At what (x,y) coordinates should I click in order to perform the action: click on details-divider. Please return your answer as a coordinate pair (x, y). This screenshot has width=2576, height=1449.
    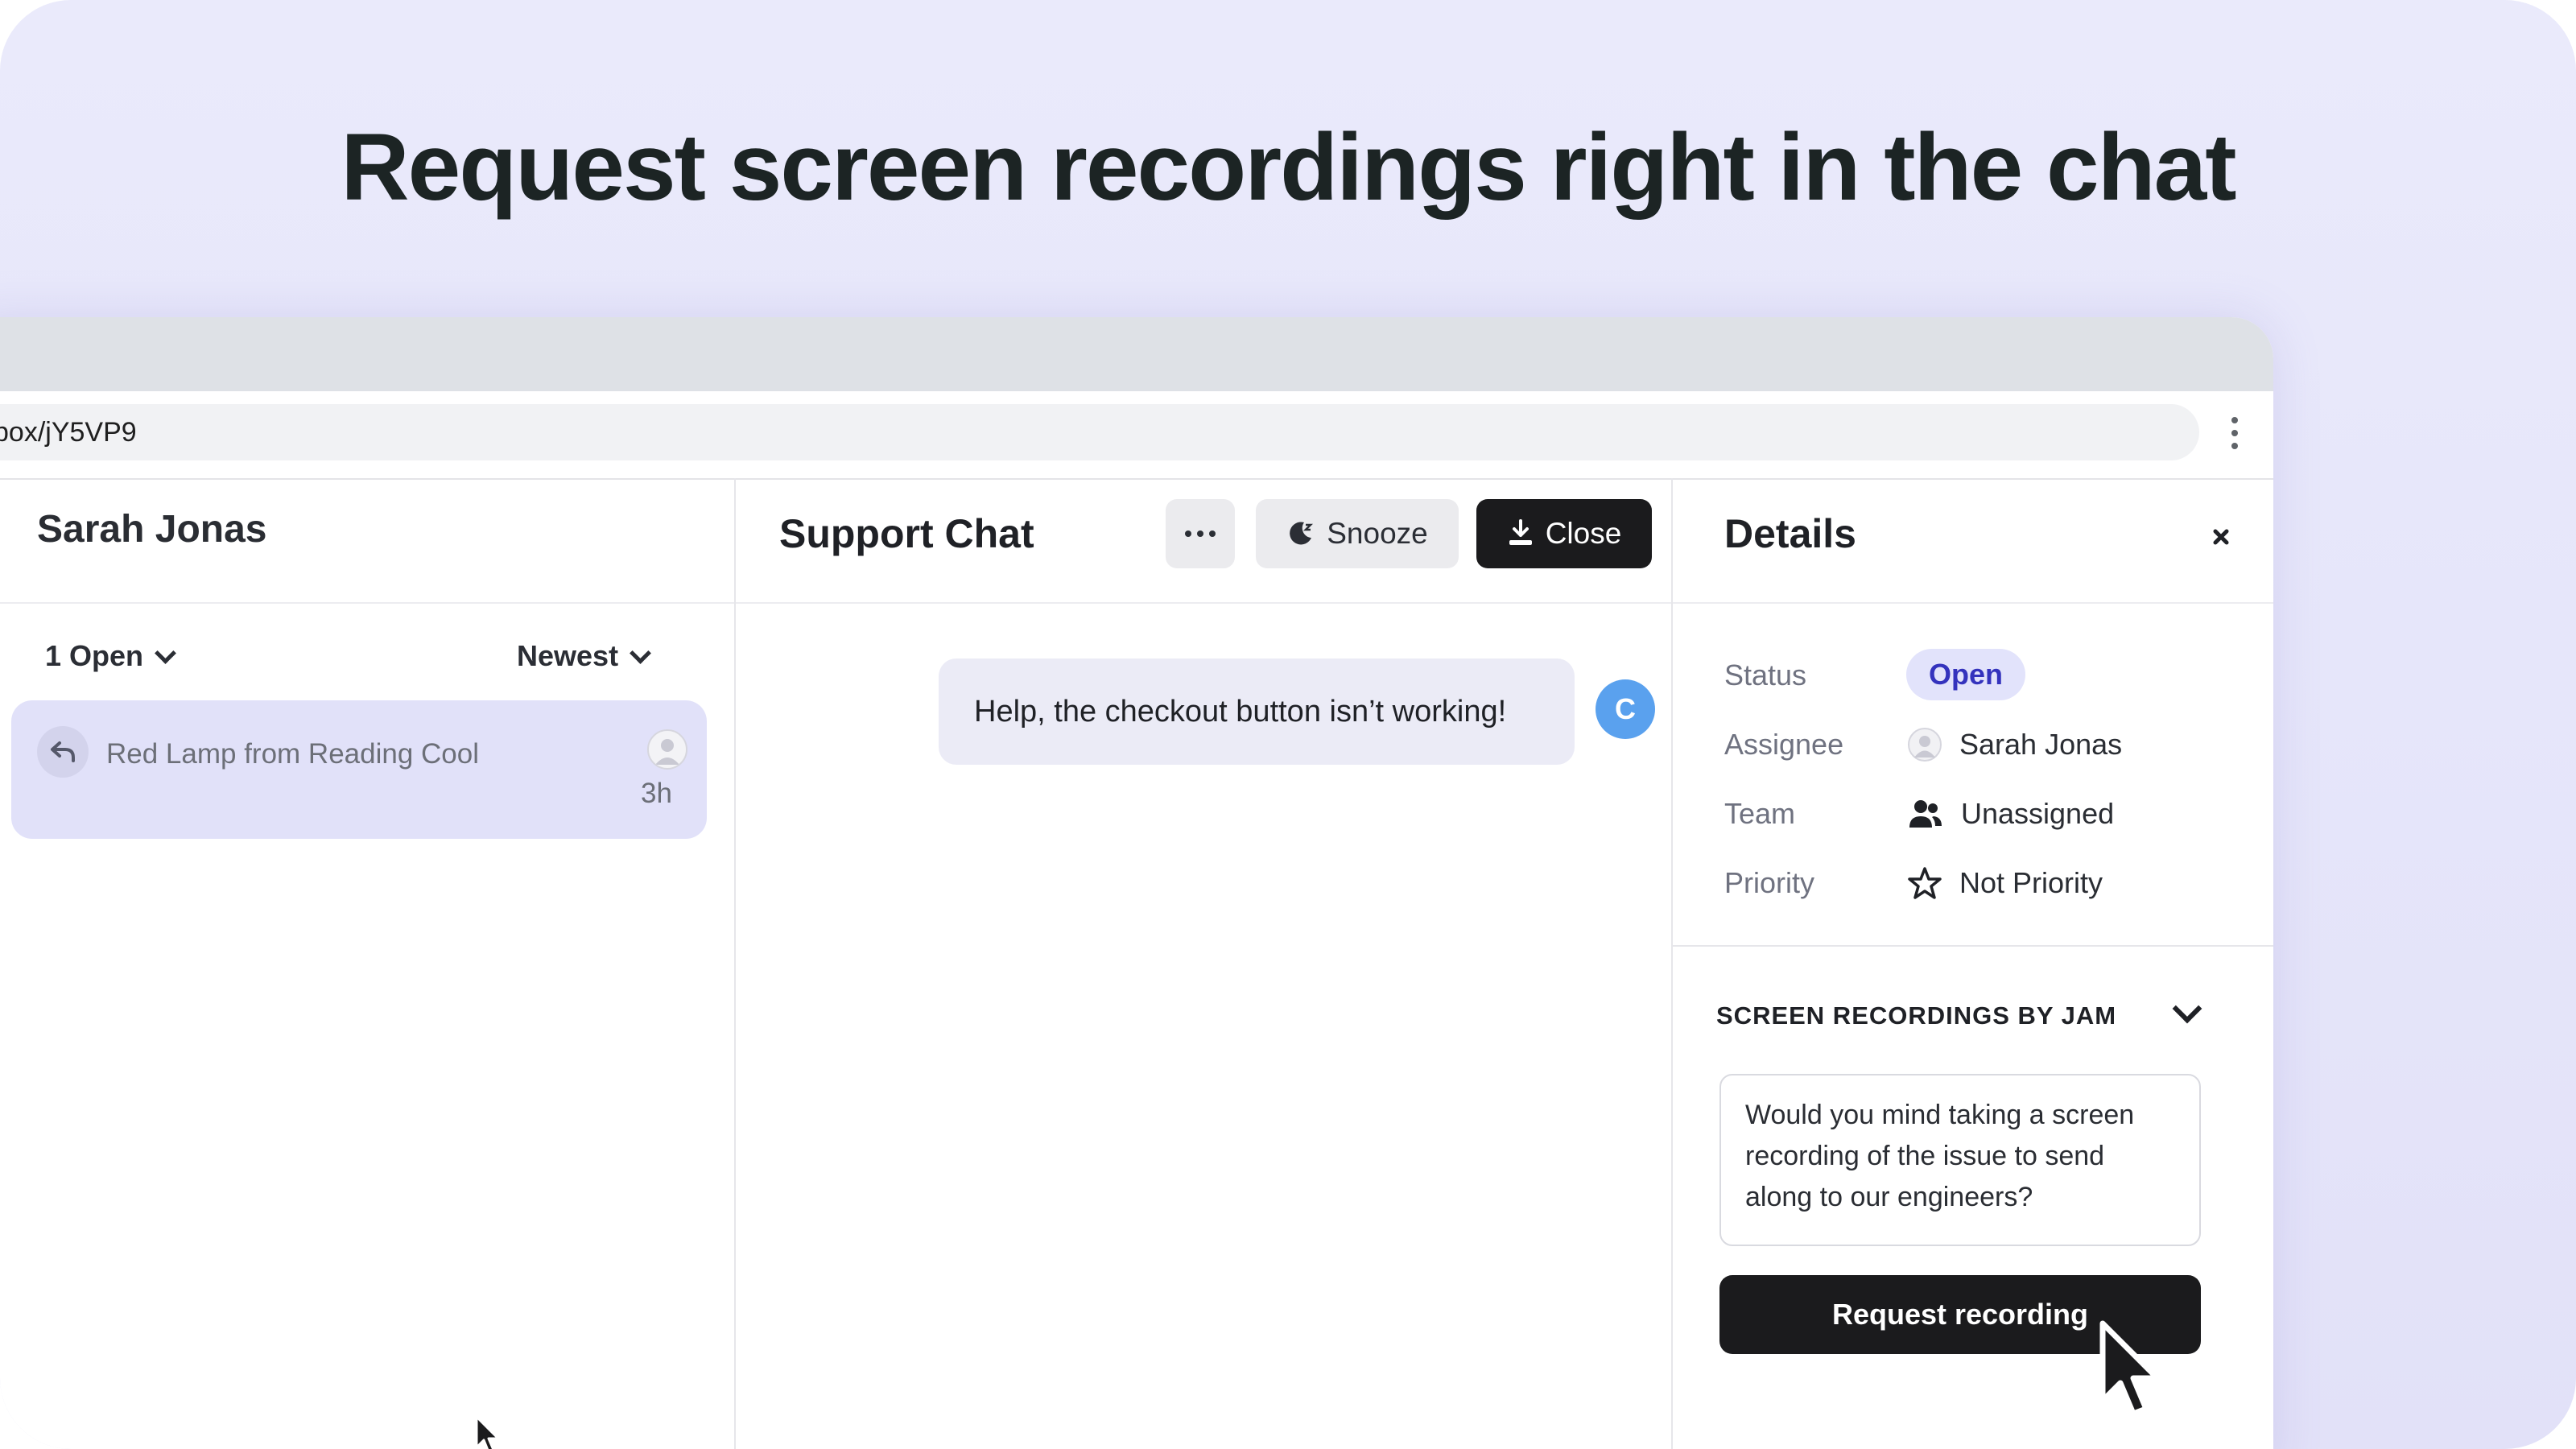
    Looking at the image, I should click on (1973, 946).